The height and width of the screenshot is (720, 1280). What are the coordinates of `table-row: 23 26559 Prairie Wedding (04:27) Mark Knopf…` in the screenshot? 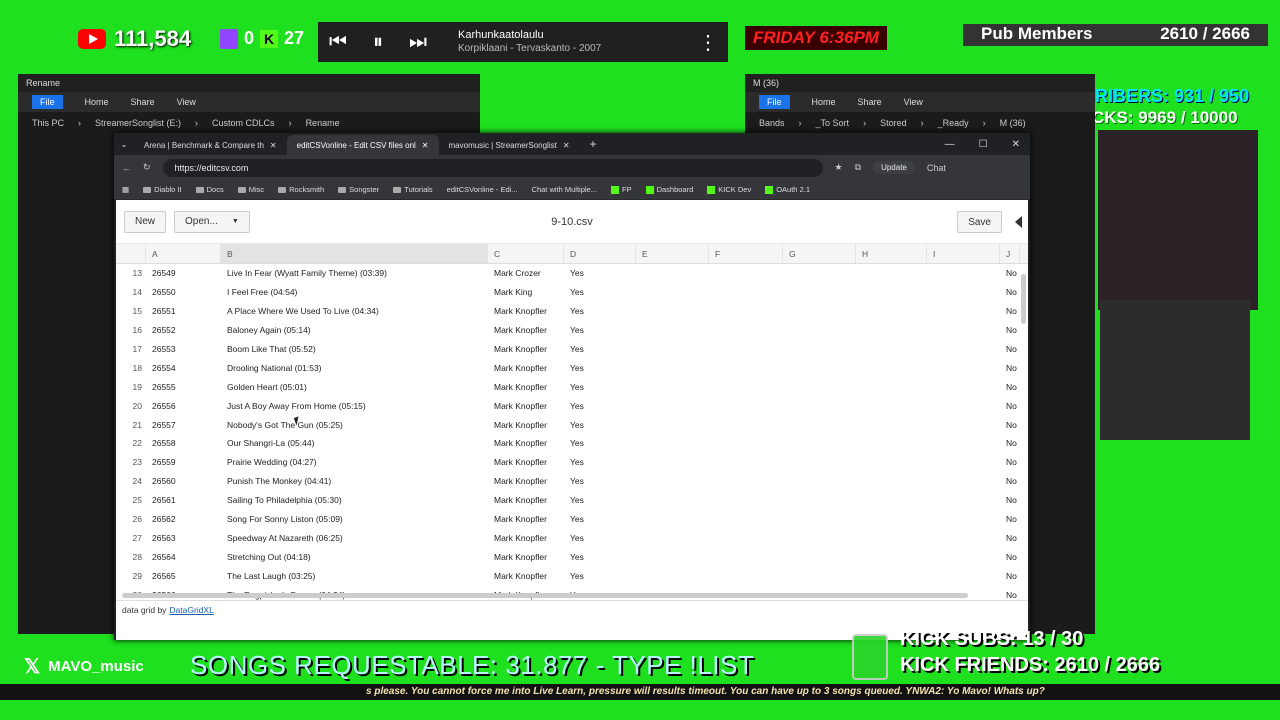 It's located at (572, 462).